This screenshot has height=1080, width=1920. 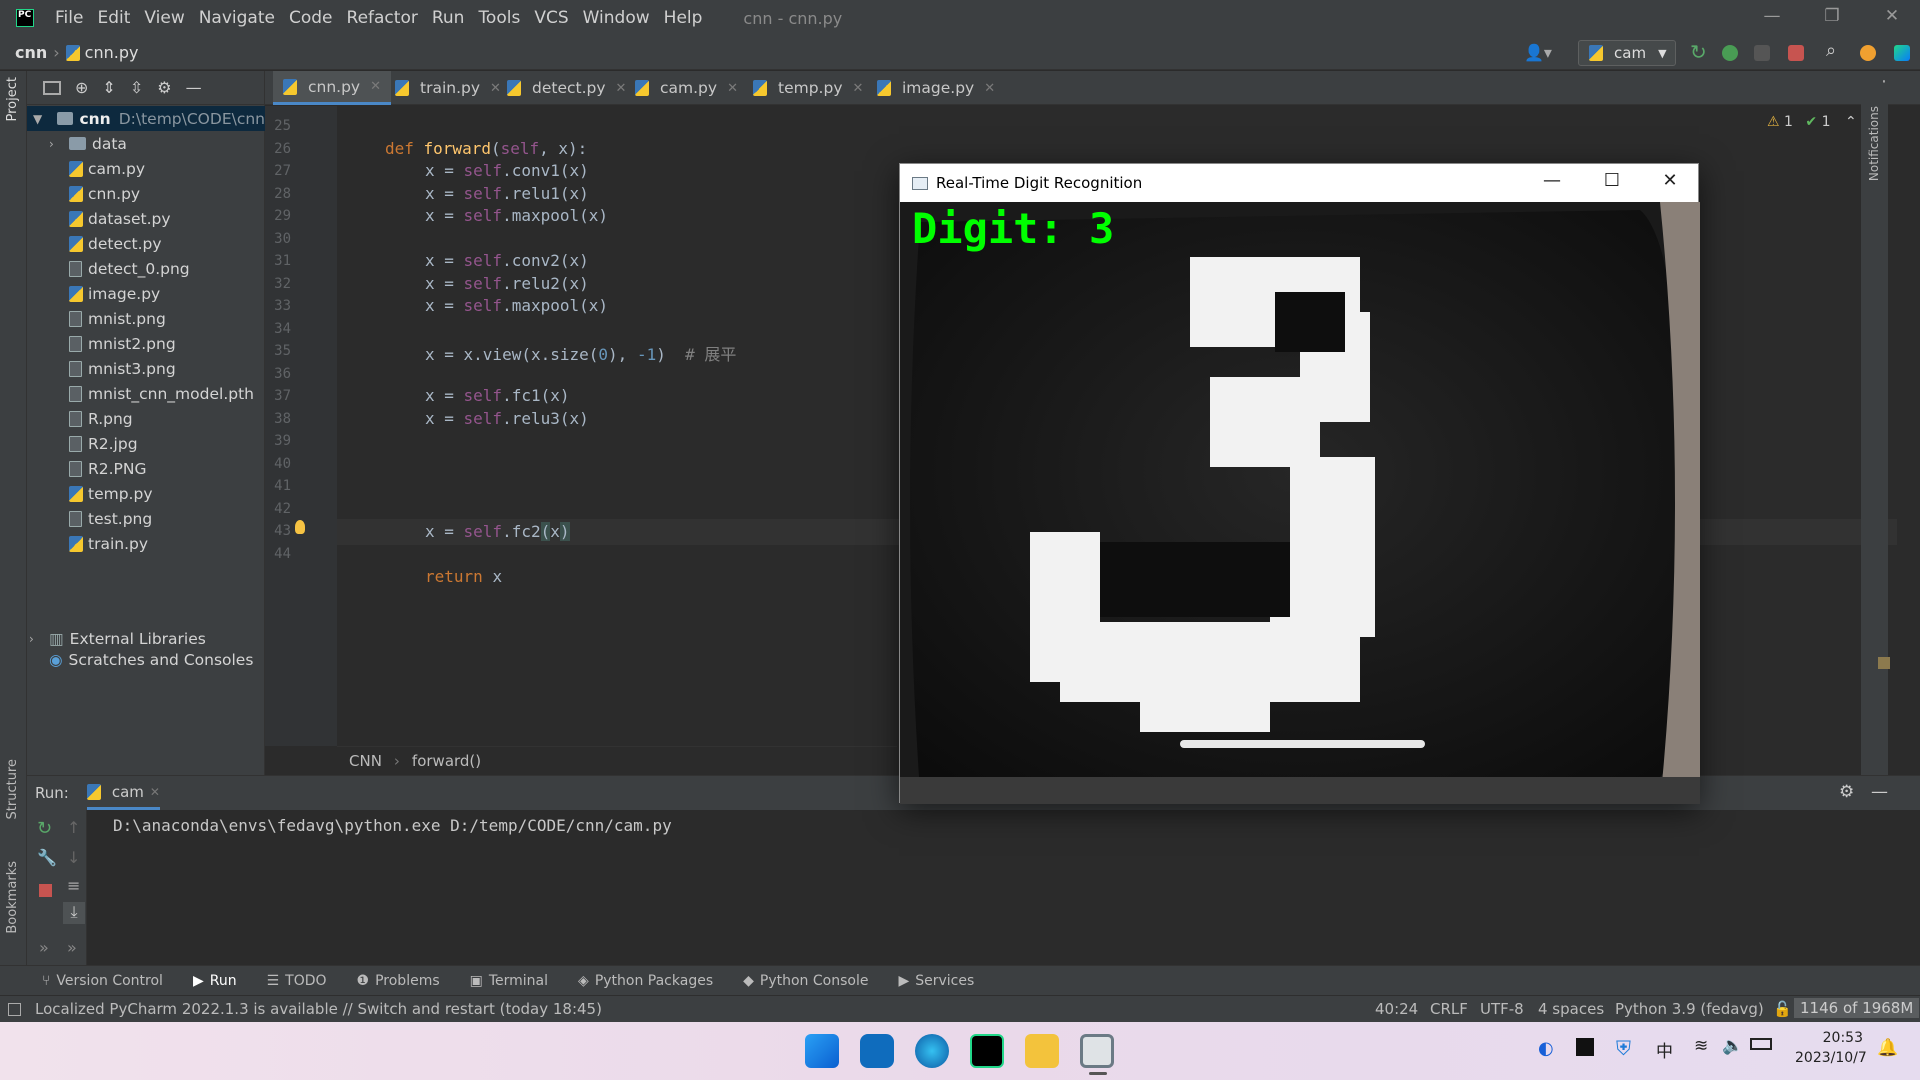 I want to click on tab-cam: cam.py ✕, so click(x=686, y=88).